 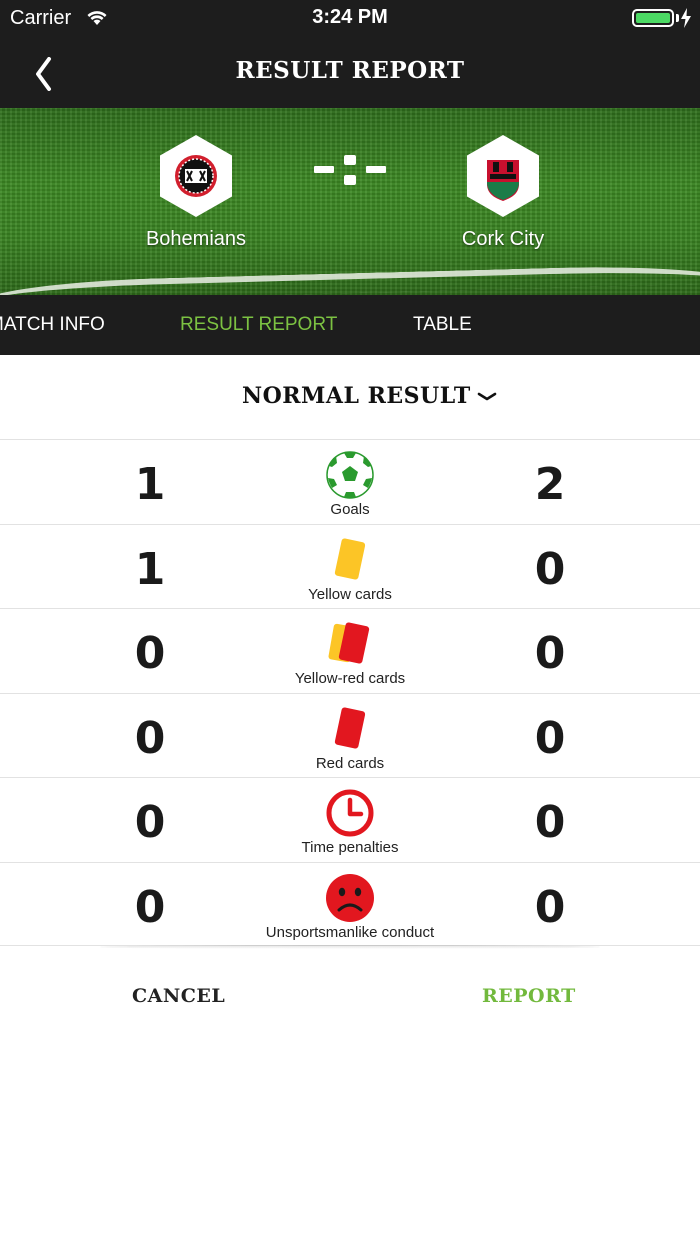 I want to click on home-goals-value: 1, so click(x=150, y=484).